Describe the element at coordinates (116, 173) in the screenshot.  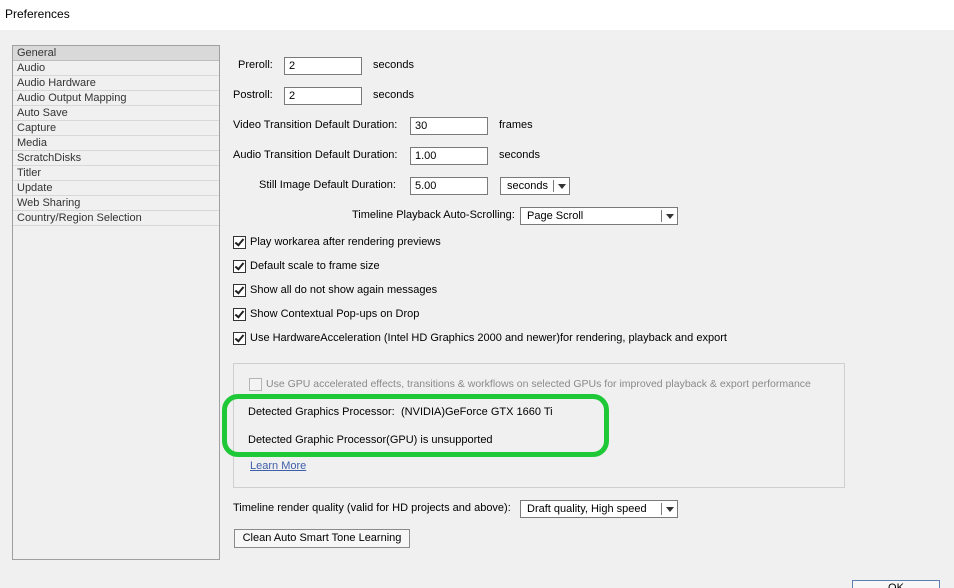
I see `sidebar-item-titler: Titler` at that location.